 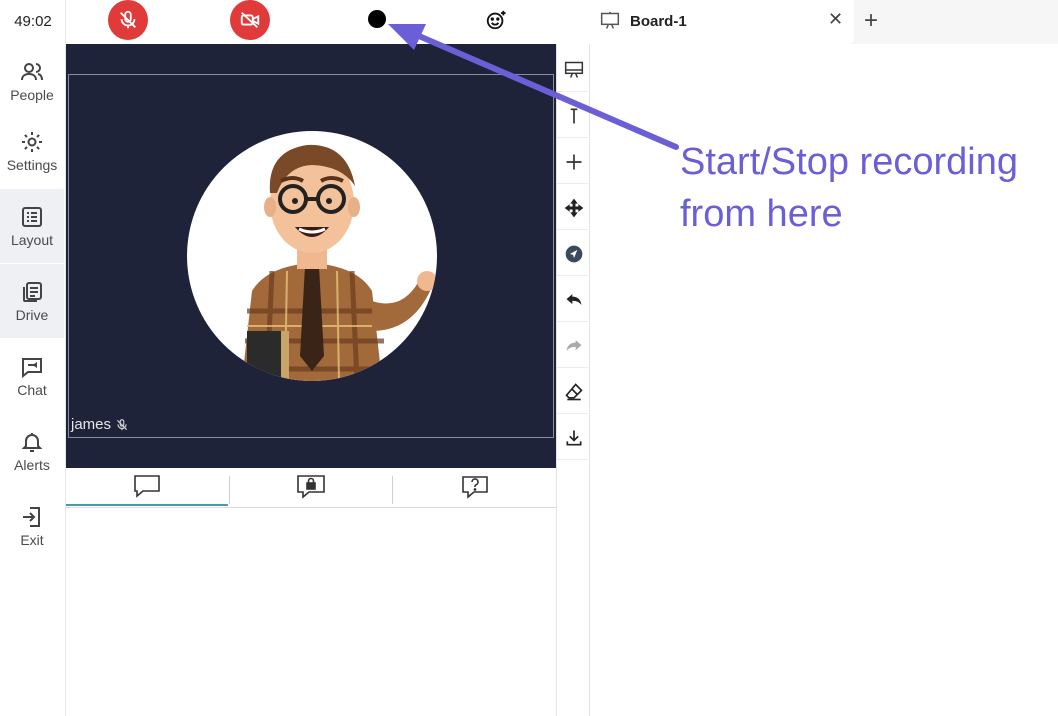 What do you see at coordinates (32, 389) in the screenshot?
I see `sidebar-item-label: Chat` at bounding box center [32, 389].